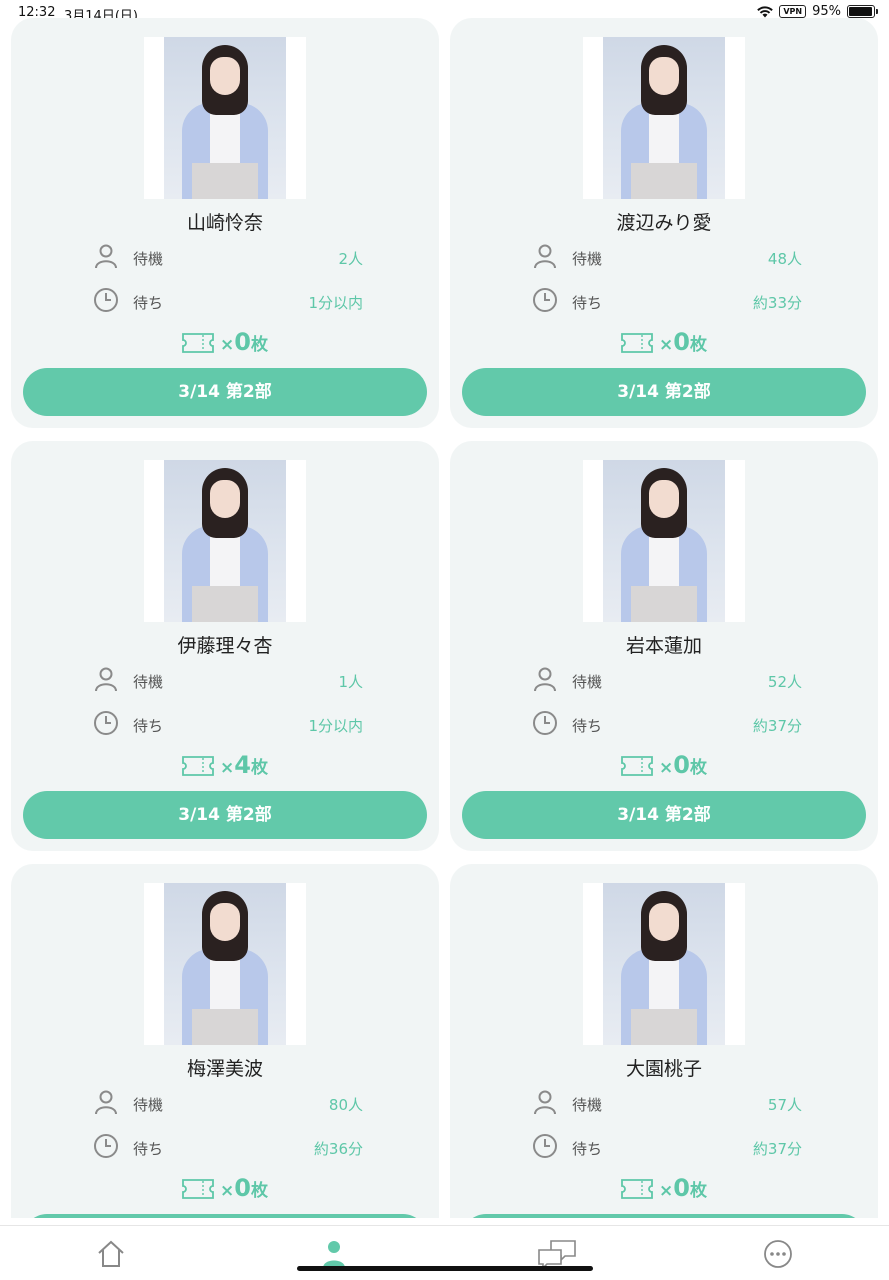 Image resolution: width=889 pixels, height=1280 pixels. Describe the element at coordinates (335, 726) in the screenshot. I see `wait-time-value: 1分以内` at that location.